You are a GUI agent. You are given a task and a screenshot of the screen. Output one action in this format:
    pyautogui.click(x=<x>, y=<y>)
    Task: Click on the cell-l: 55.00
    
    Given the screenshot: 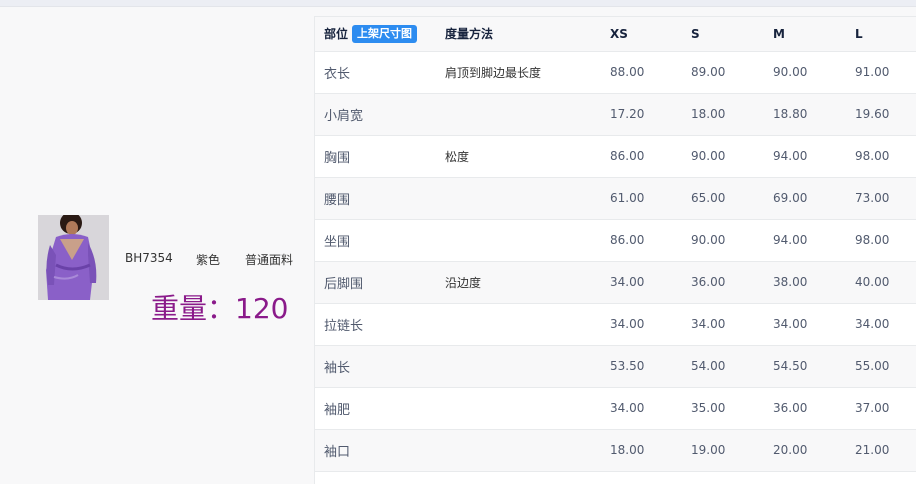 What is the action you would take?
    pyautogui.click(x=885, y=366)
    